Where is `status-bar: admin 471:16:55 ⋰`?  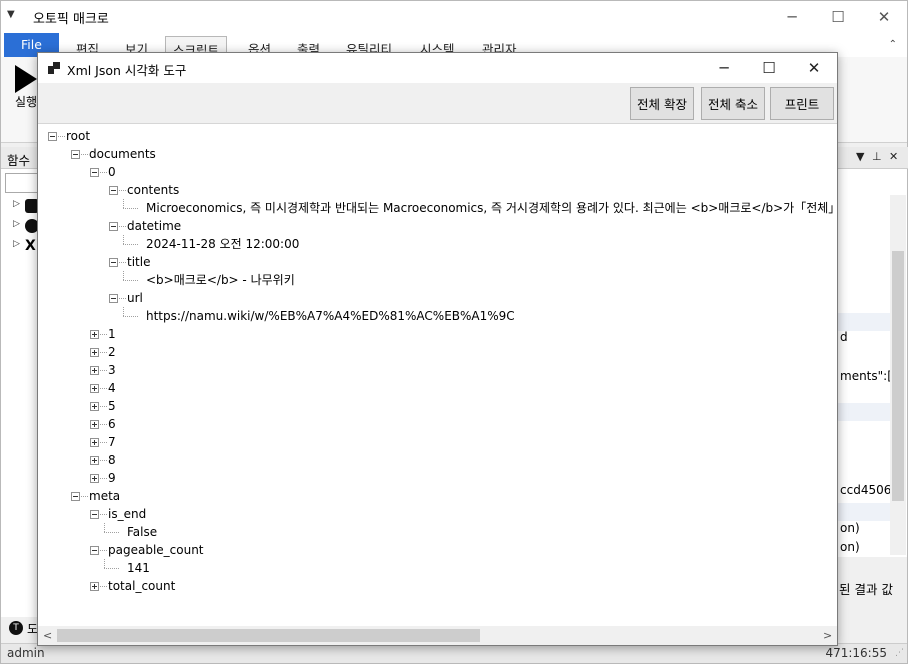 status-bar: admin 471:16:55 ⋰ is located at coordinates (454, 653).